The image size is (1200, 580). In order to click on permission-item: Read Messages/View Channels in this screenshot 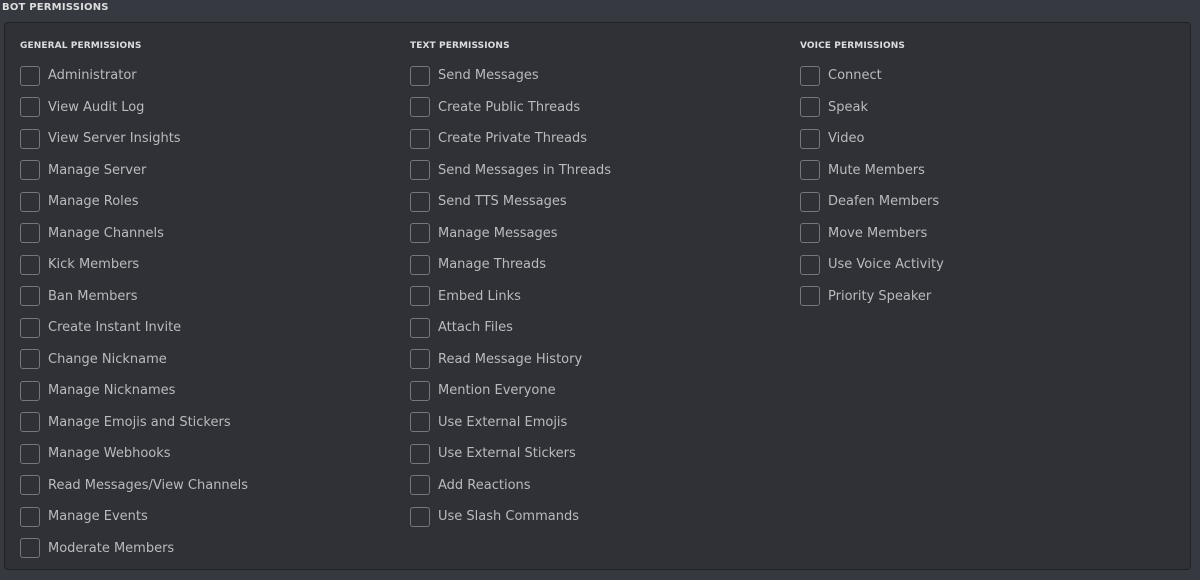, I will do `click(134, 486)`.